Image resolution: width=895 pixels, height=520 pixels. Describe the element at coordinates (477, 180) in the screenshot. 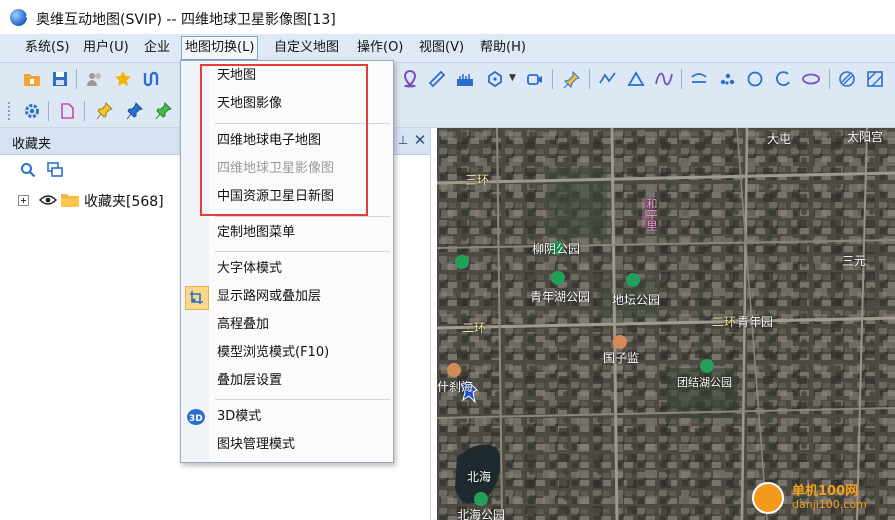

I see `map-label: 三环` at that location.